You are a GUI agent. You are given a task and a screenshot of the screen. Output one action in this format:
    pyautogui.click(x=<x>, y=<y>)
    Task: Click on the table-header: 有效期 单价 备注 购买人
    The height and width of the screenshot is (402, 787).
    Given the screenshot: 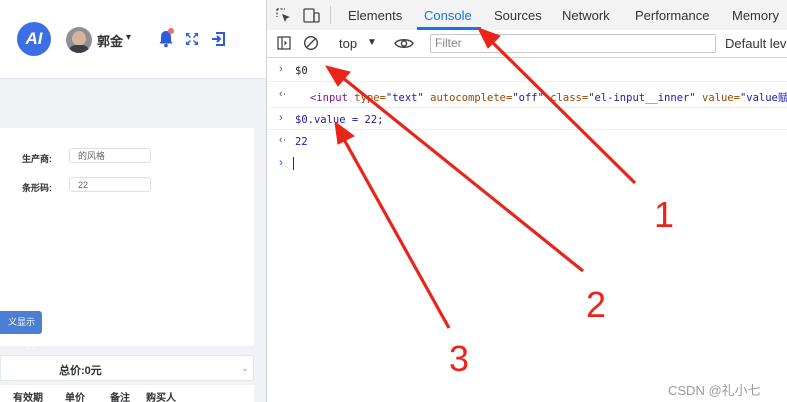 What is the action you would take?
    pyautogui.click(x=127, y=393)
    